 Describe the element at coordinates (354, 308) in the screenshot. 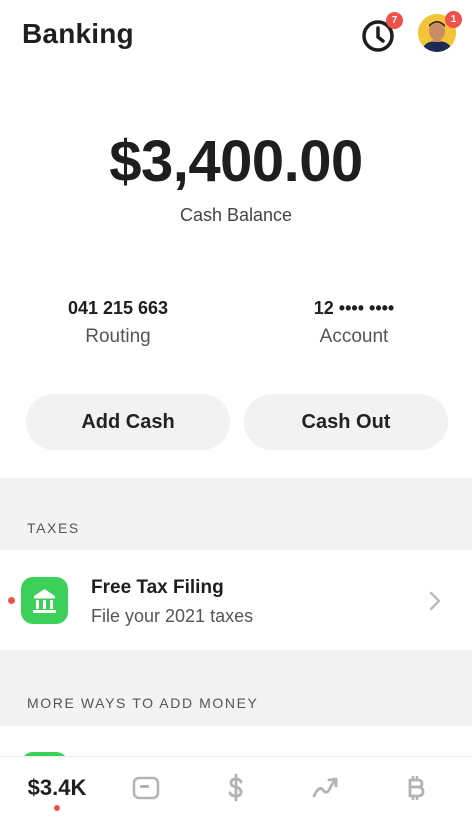

I see `account-number: 12 •••• ••••` at that location.